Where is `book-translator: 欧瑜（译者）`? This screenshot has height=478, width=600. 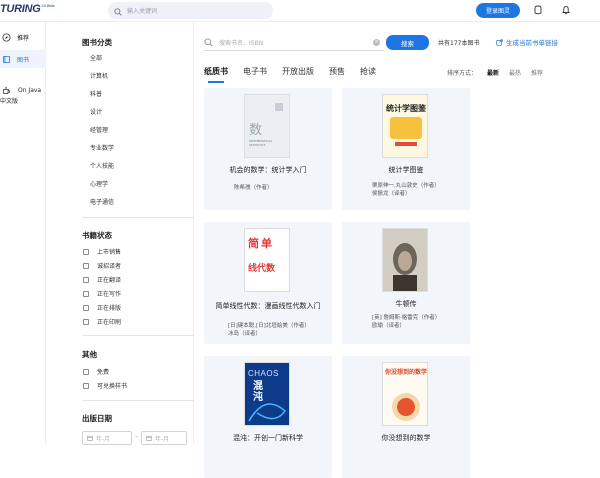 book-translator: 欧瑜（译者） is located at coordinates (389, 326).